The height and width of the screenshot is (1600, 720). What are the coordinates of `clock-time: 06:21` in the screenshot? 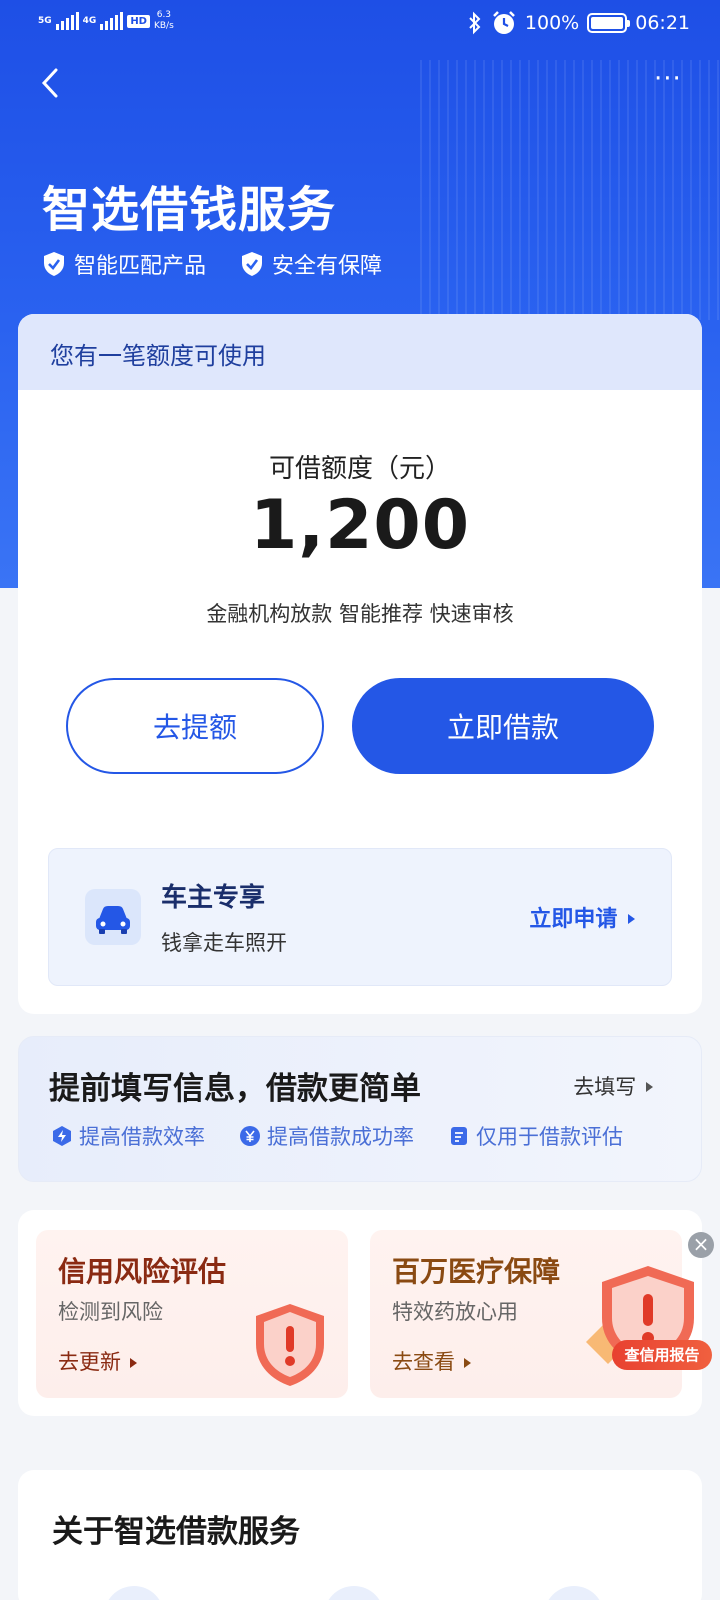 It's located at (662, 23).